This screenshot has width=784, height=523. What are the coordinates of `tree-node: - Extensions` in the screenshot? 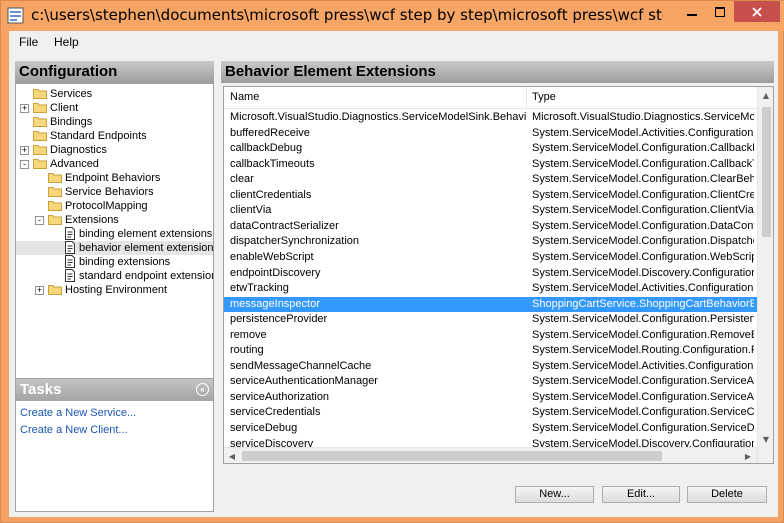 It's located at (114, 220).